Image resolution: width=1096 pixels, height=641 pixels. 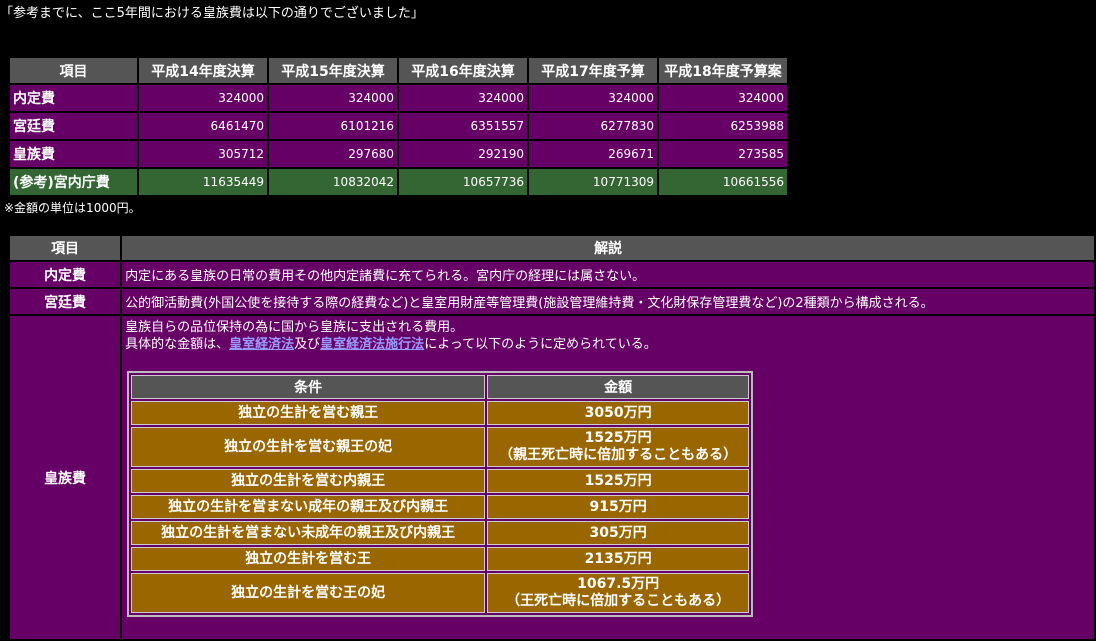 What do you see at coordinates (723, 70) in the screenshot?
I see `budget-header-h18: 平成18年度予算案` at bounding box center [723, 70].